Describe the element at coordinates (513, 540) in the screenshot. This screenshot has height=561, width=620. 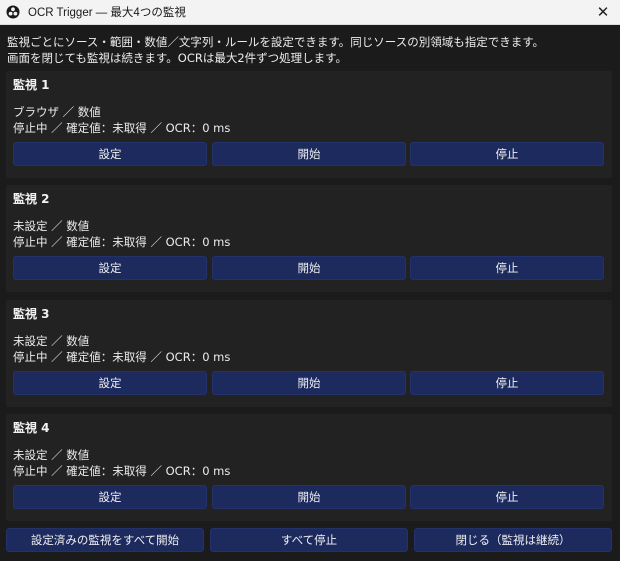
I see `close-button: 閉じる（監視は継続）` at that location.